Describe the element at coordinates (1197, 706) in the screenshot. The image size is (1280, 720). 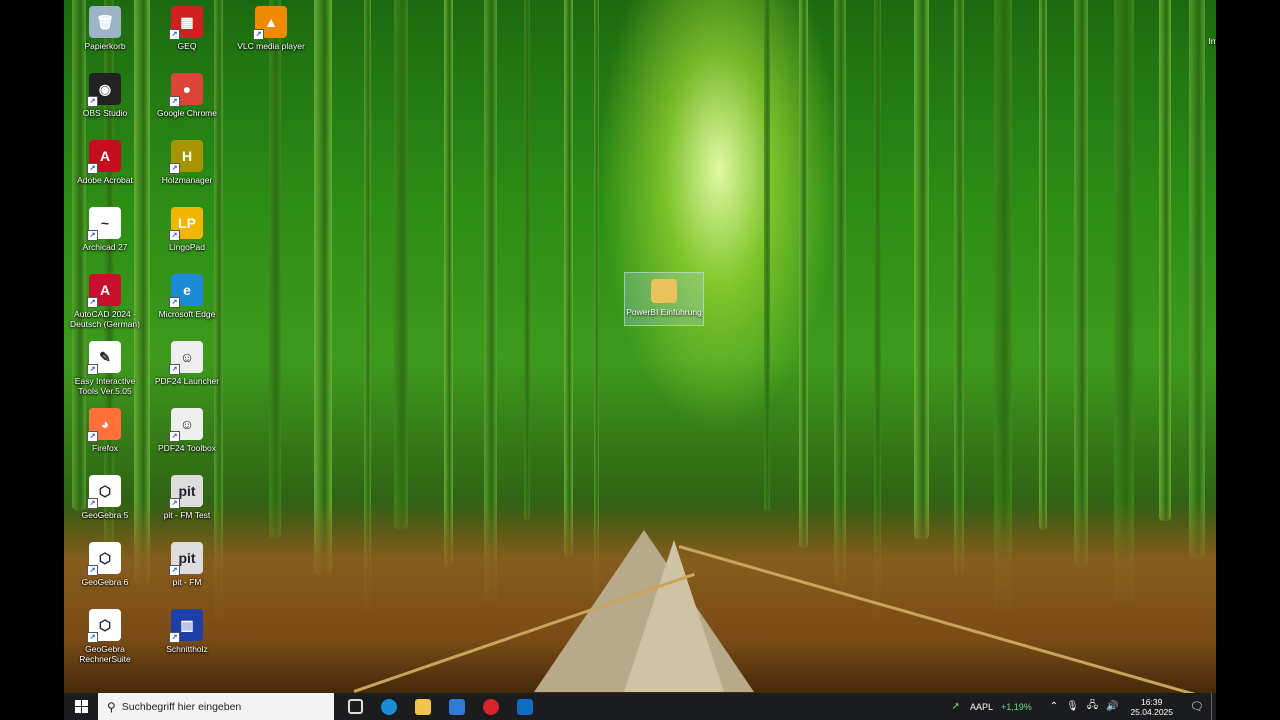
I see `notification-center-icon: 🗨` at that location.